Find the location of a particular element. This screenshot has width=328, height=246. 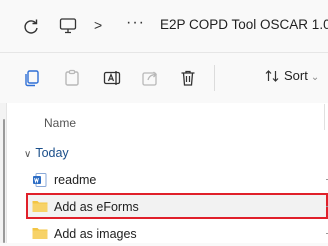

group-header-today: ∨ Today is located at coordinates (46, 153).